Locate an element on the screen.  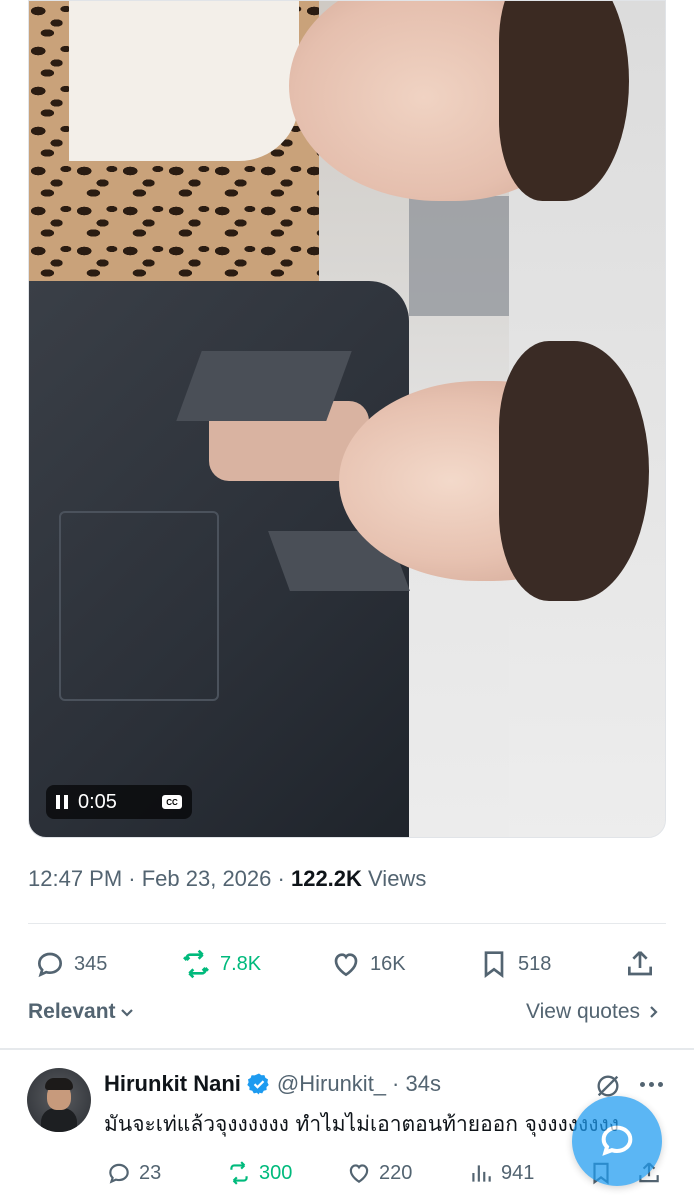
reply-repost-button: 300 is located at coordinates (259, 1173).